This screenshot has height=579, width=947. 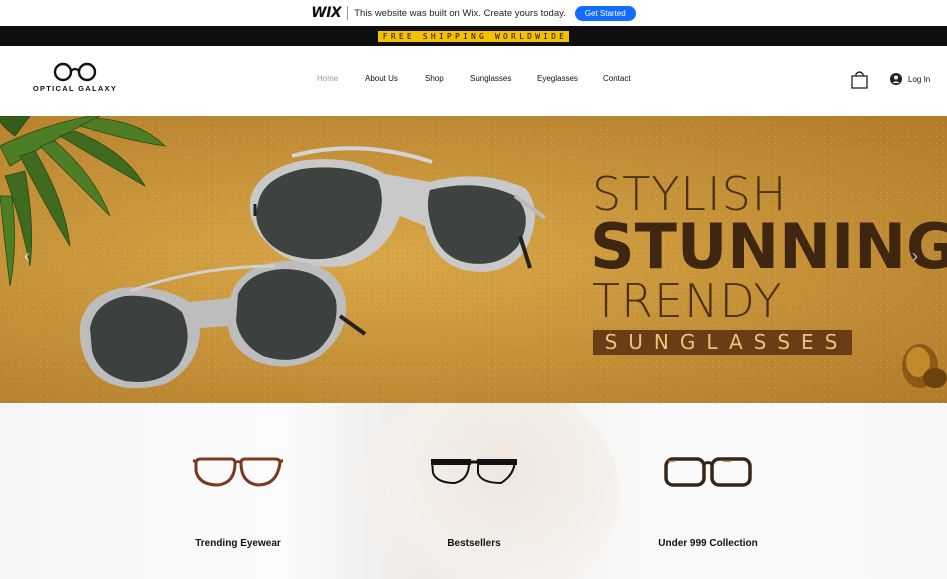 What do you see at coordinates (708, 543) in the screenshot?
I see `collection-label: Under 999 Collection` at bounding box center [708, 543].